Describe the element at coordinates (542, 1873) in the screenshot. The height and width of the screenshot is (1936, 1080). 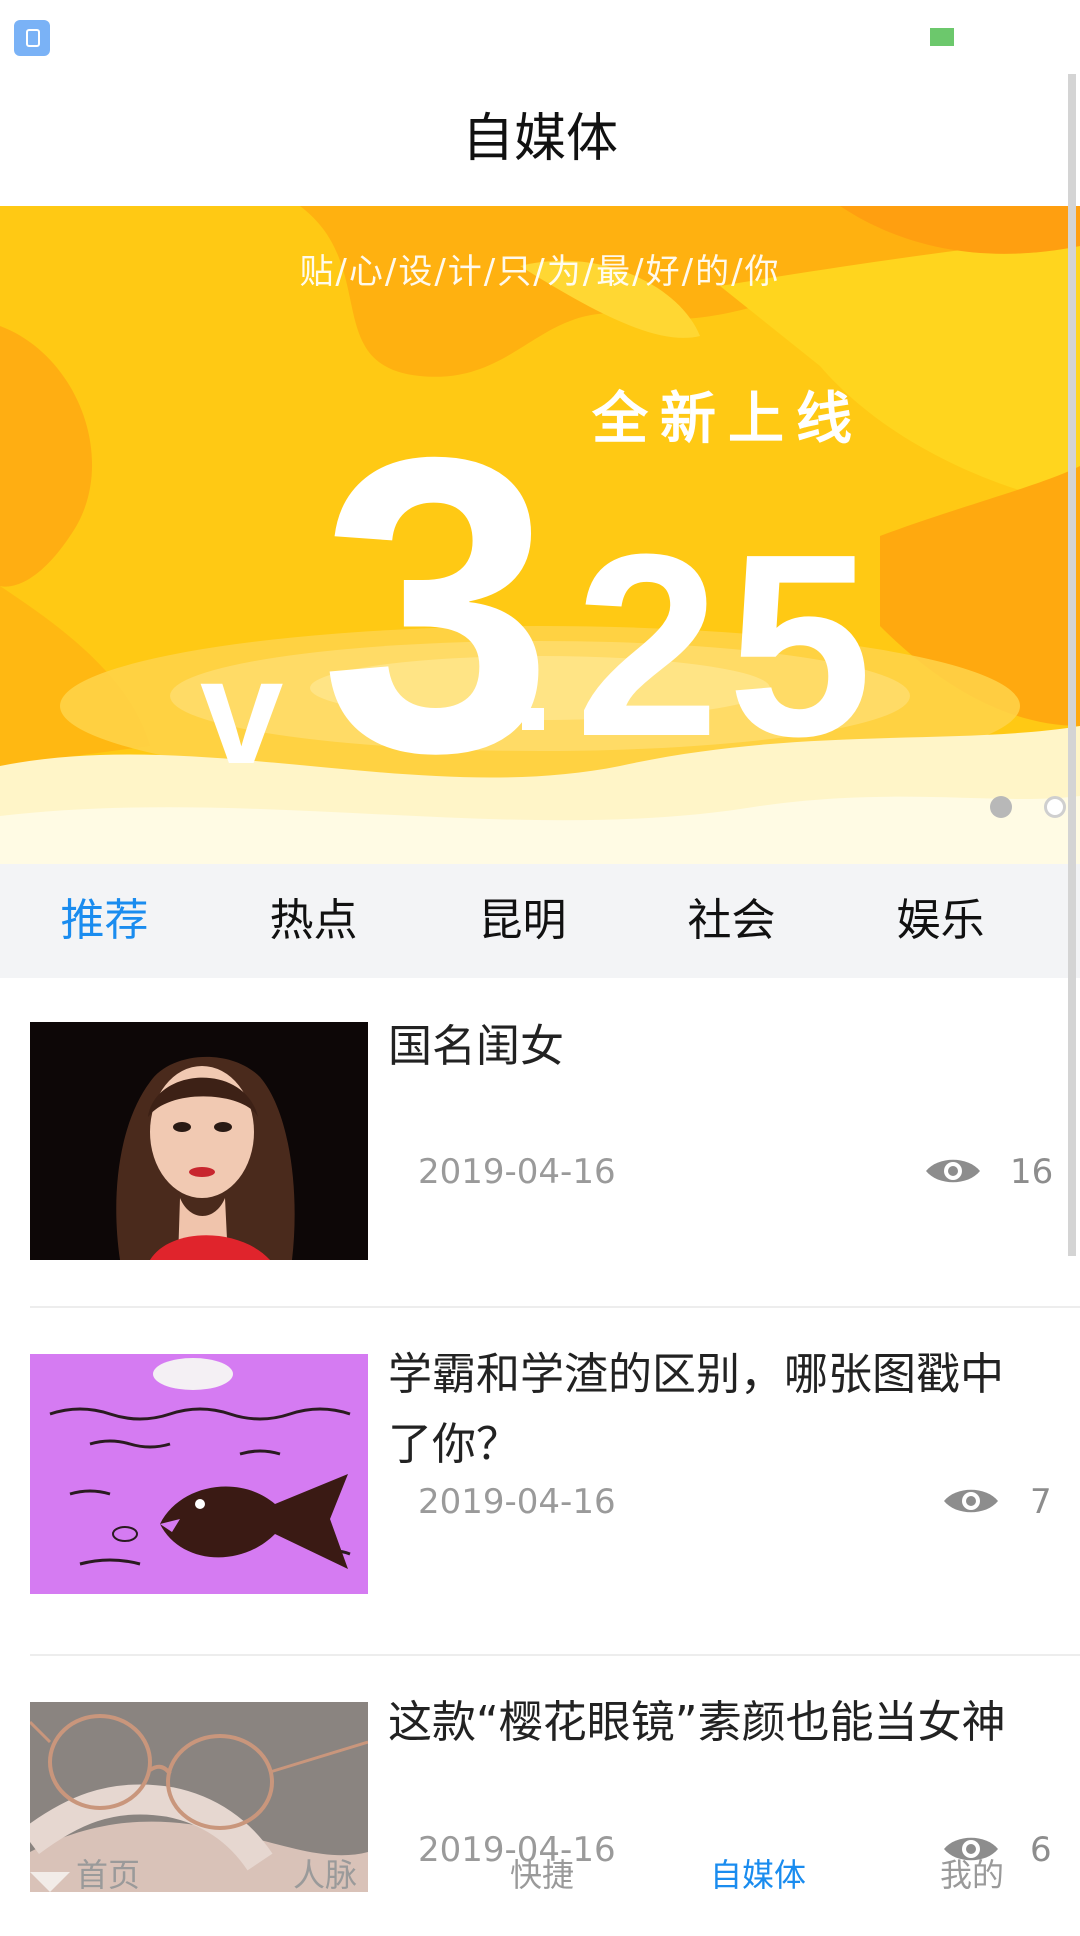
I see `nav-shortcuts: 快捷` at that location.